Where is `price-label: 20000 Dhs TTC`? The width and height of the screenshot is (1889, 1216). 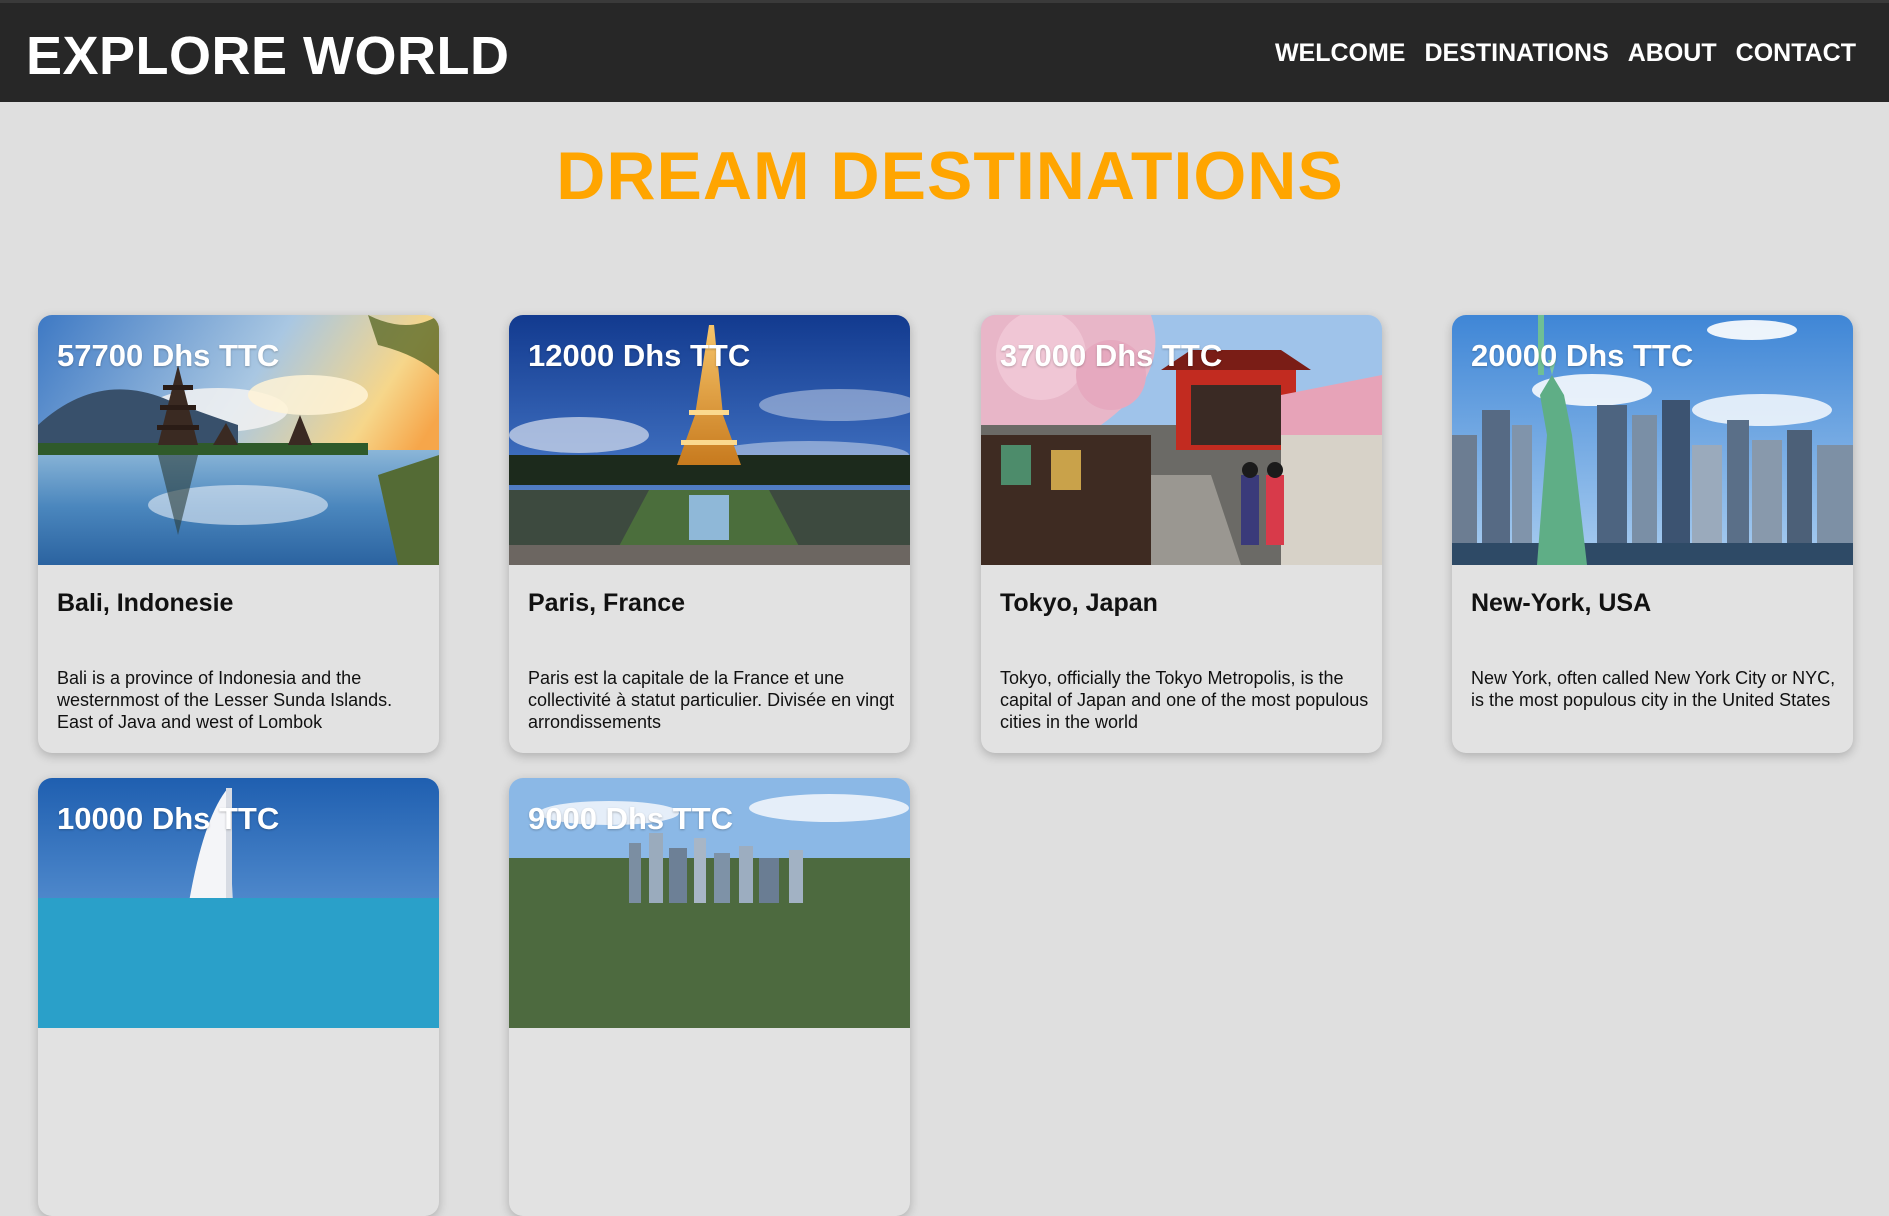
price-label: 20000 Dhs TTC is located at coordinates (1582, 355).